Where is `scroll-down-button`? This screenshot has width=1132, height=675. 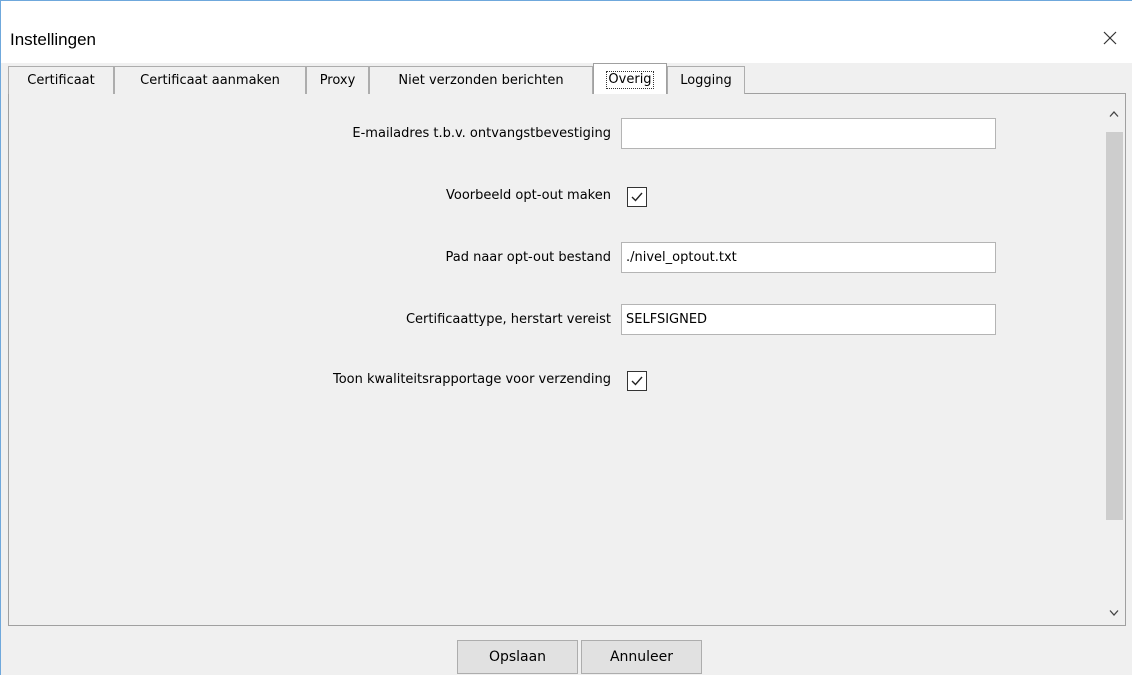
scroll-down-button is located at coordinates (1114, 613).